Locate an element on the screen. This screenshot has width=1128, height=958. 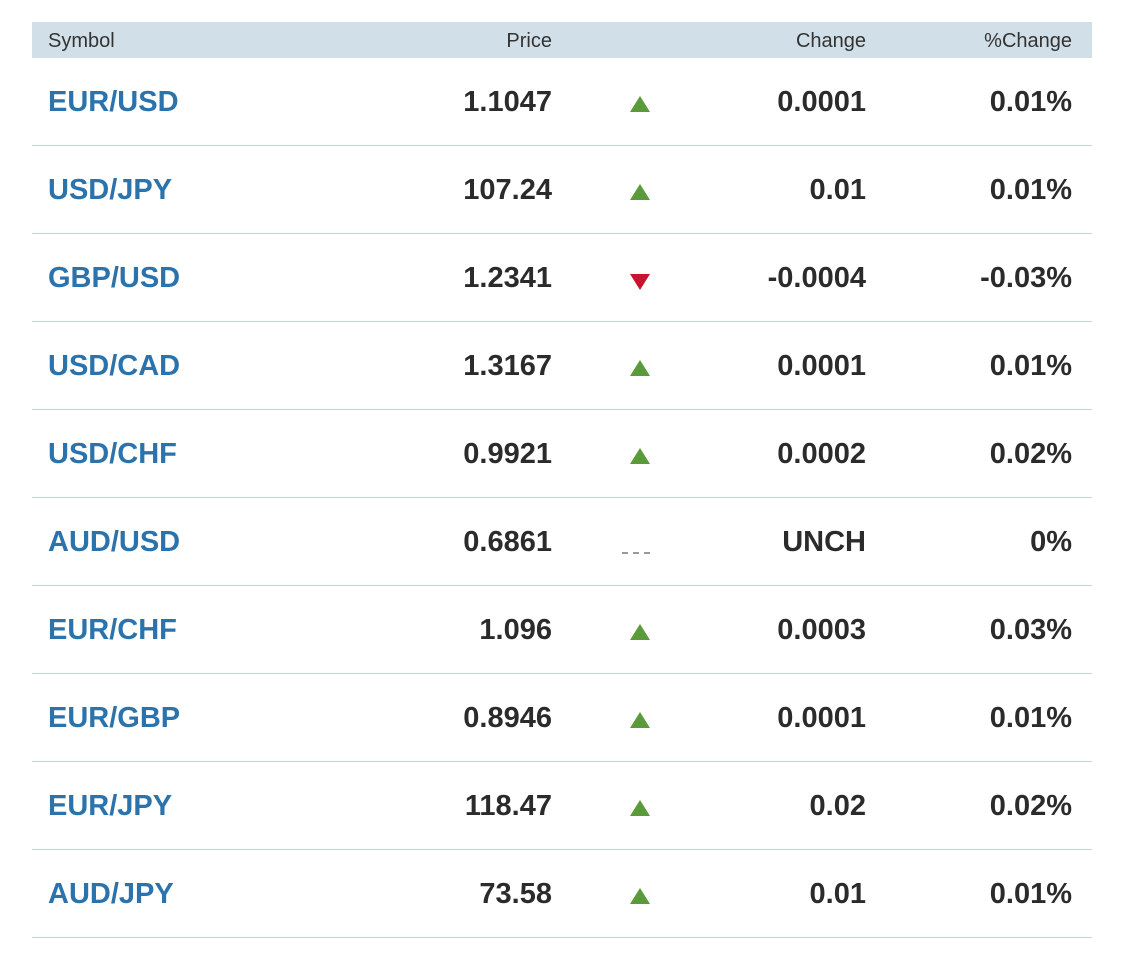
table-row: USD/CAD 1.3167 0.0001 0.01% is located at coordinates (562, 366).